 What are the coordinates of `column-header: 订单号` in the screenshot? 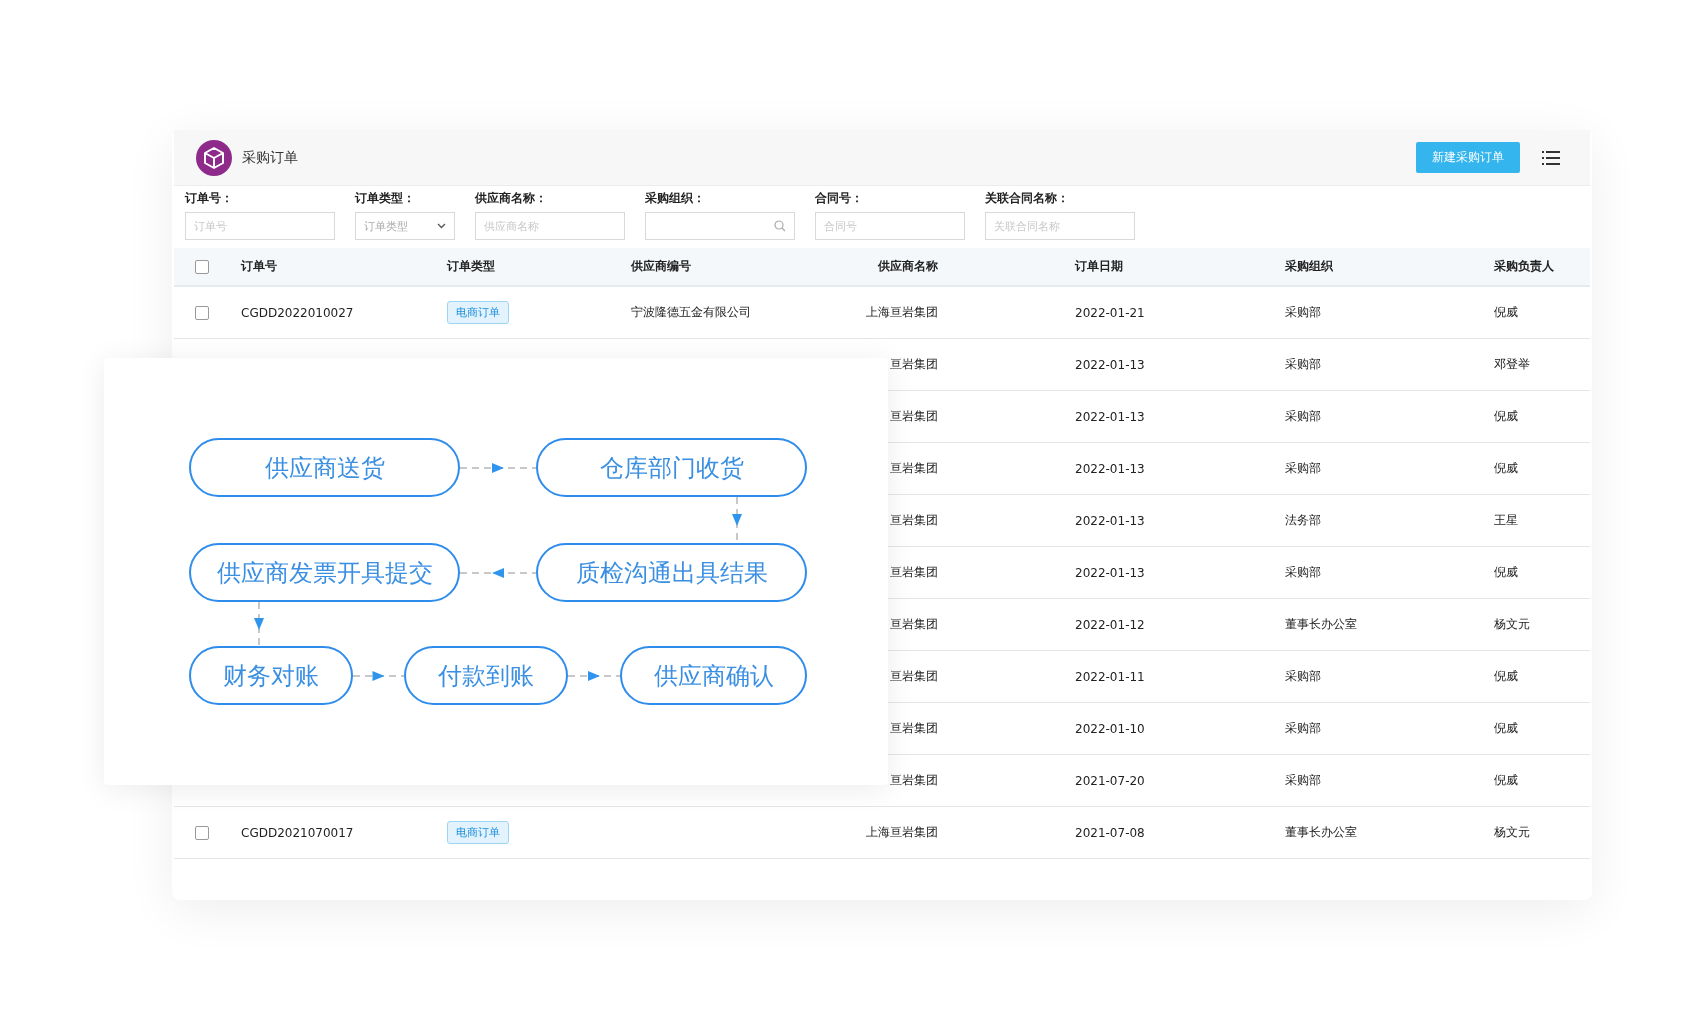 It's located at (259, 266).